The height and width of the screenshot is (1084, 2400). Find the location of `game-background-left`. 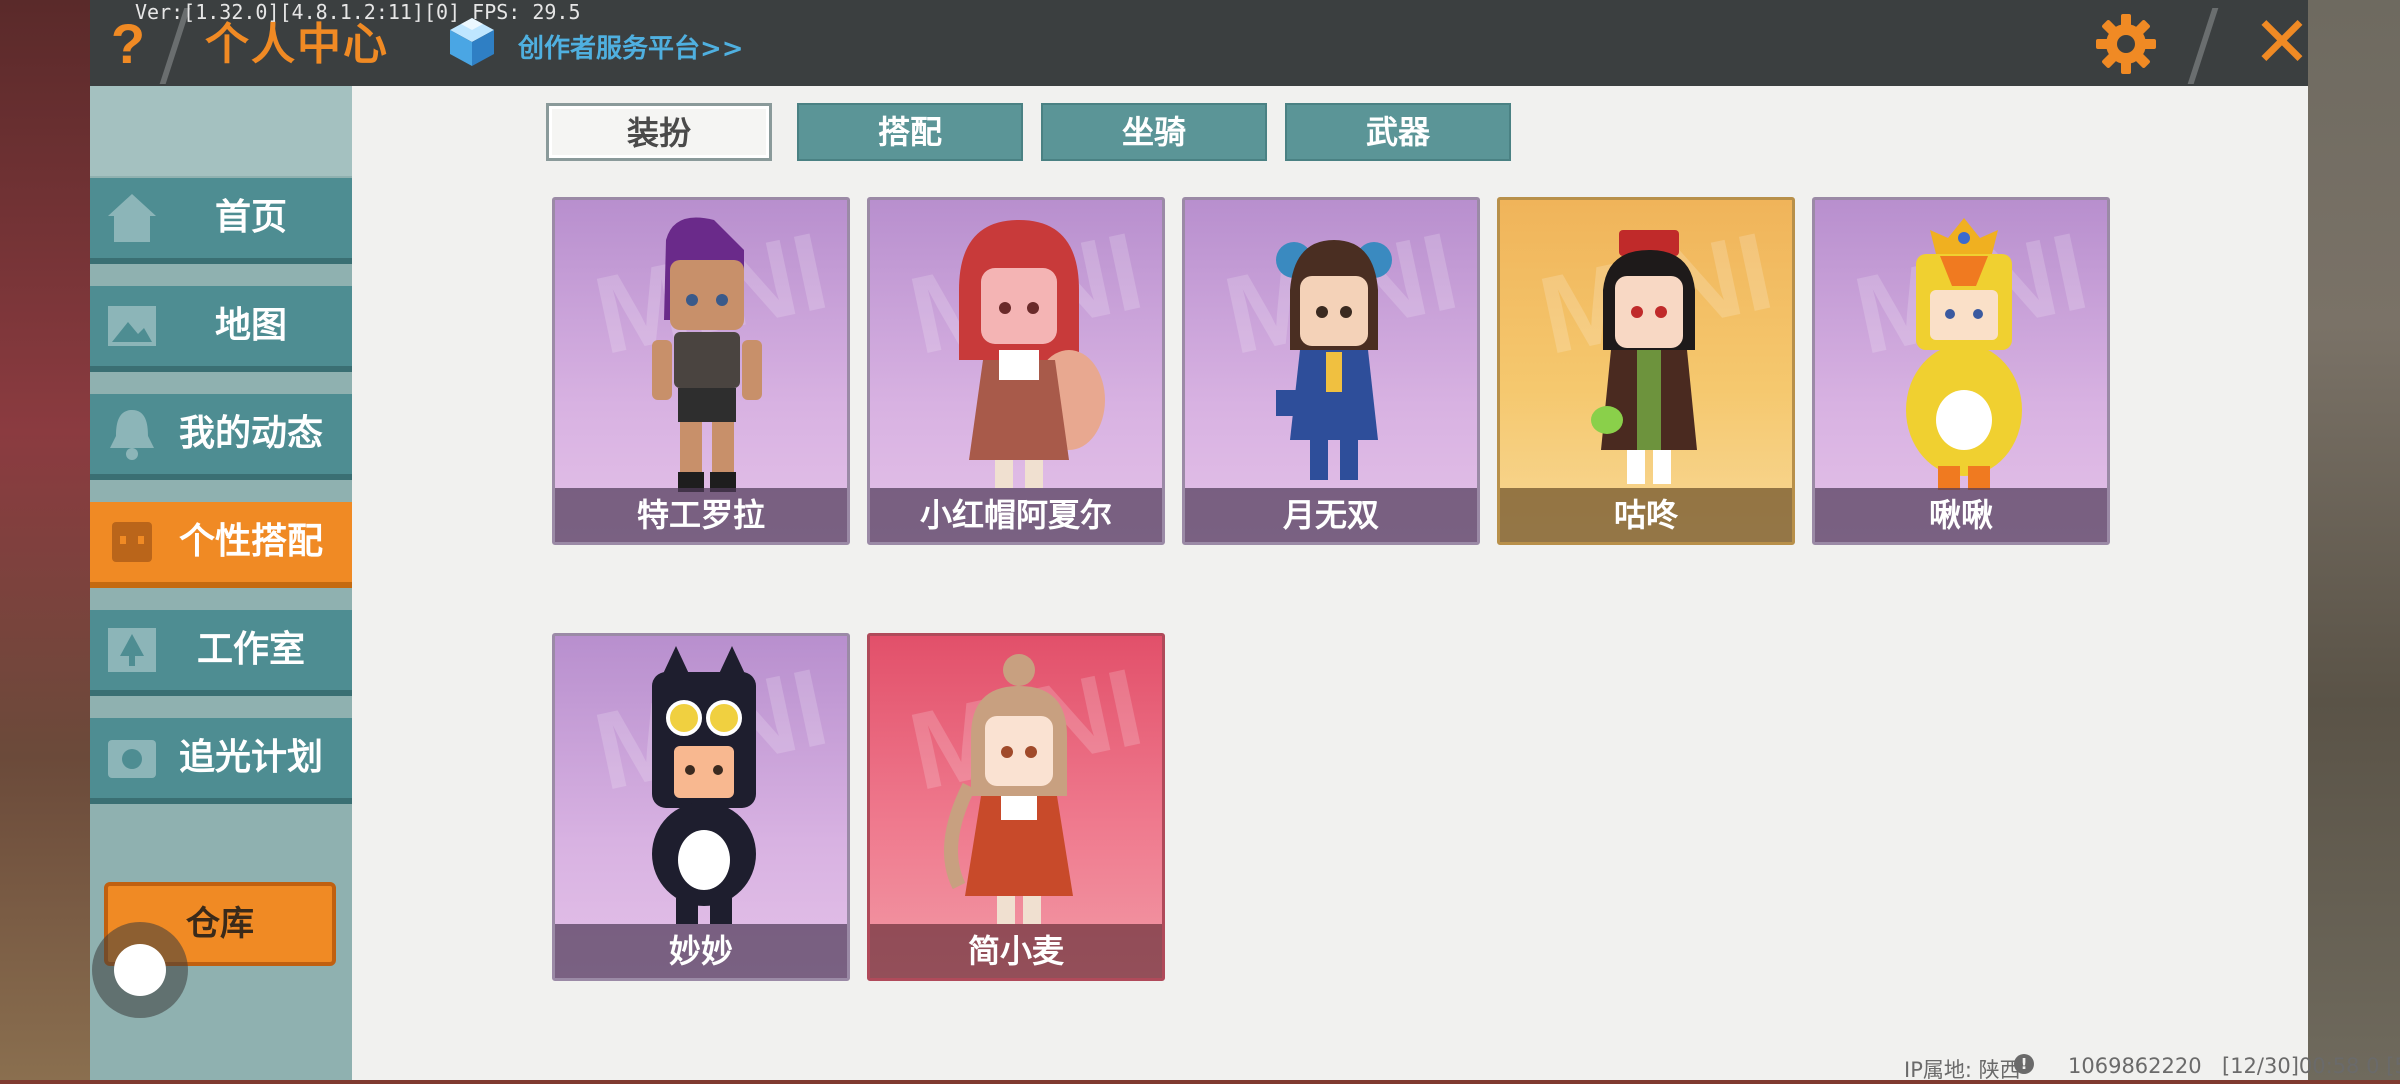

game-background-left is located at coordinates (45, 540).